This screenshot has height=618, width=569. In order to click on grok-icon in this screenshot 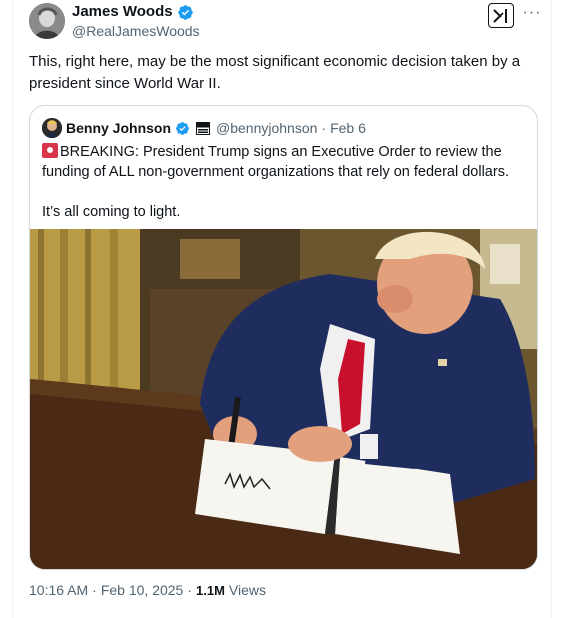, I will do `click(500, 15)`.